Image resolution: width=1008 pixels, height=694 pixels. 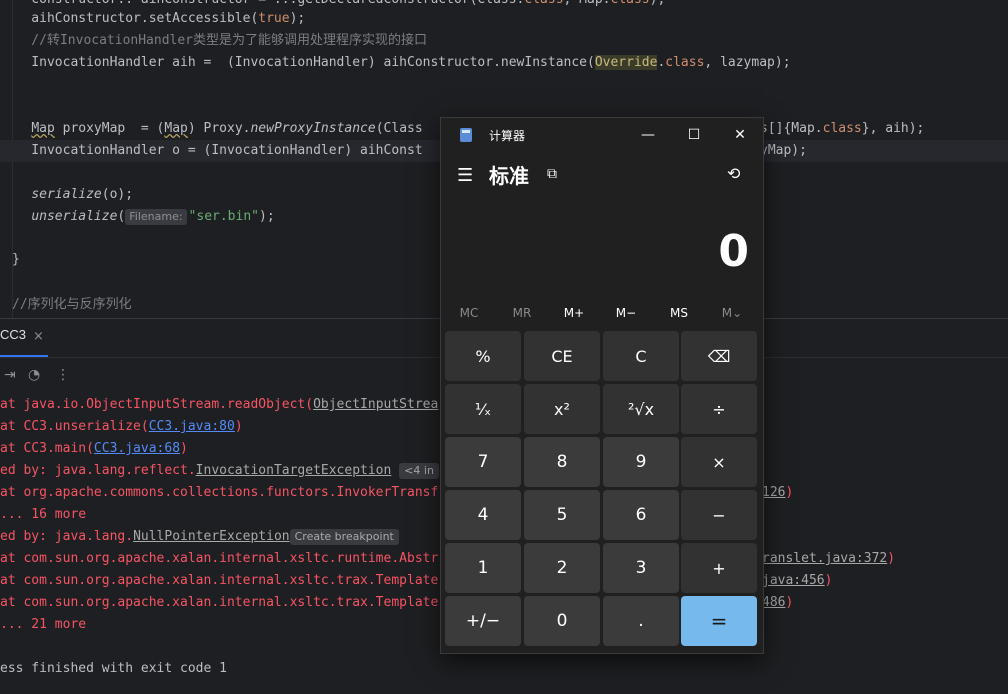 What do you see at coordinates (719, 356) in the screenshot?
I see `backspace-button: ⌫` at bounding box center [719, 356].